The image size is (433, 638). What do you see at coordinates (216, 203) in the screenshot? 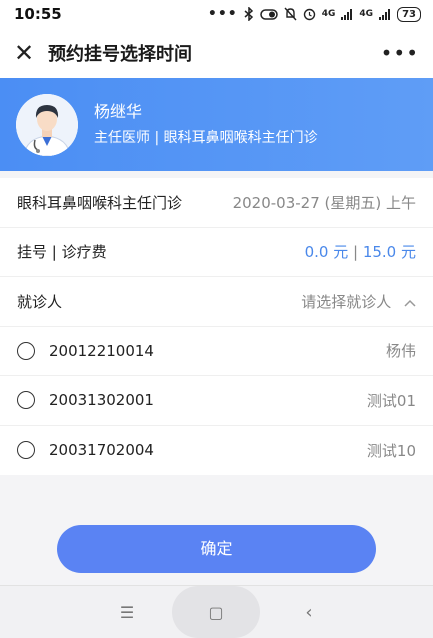
I see `clinic-row: 眼科耳鼻咽喉科主任门诊 2020-03-27 (星期五) 上午` at bounding box center [216, 203].